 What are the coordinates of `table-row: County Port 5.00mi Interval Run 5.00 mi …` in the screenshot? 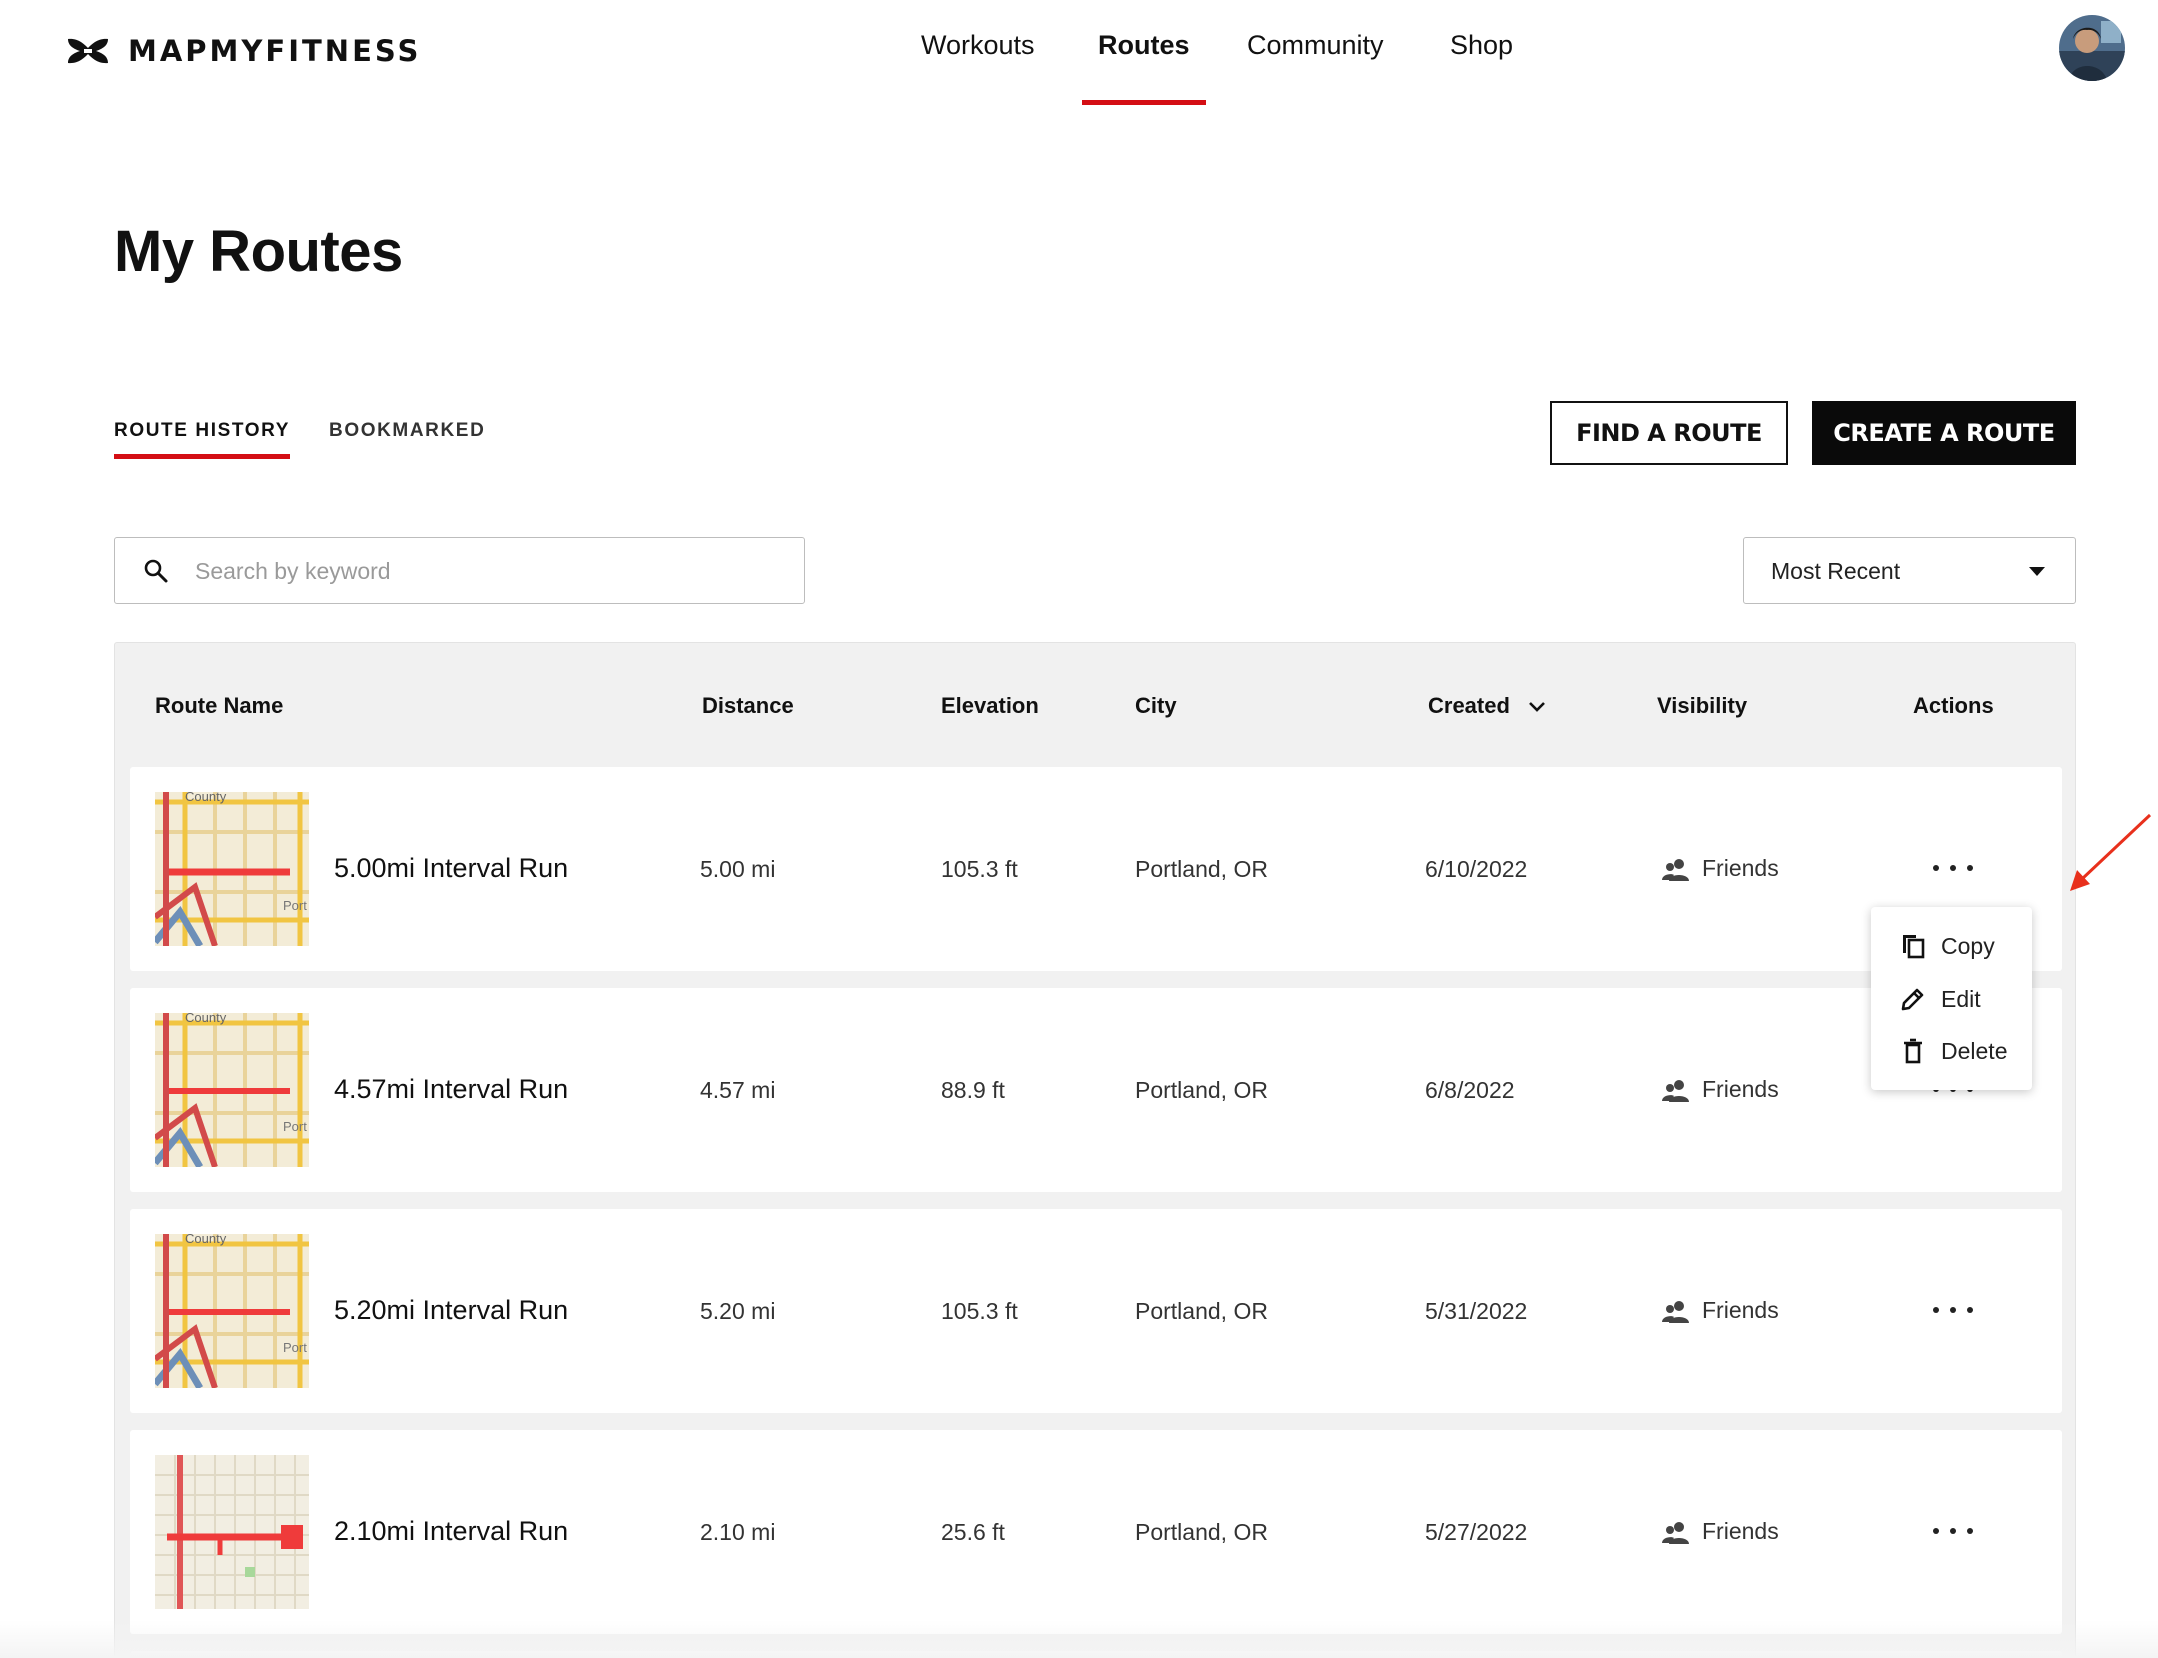 It's located at (1096, 869).